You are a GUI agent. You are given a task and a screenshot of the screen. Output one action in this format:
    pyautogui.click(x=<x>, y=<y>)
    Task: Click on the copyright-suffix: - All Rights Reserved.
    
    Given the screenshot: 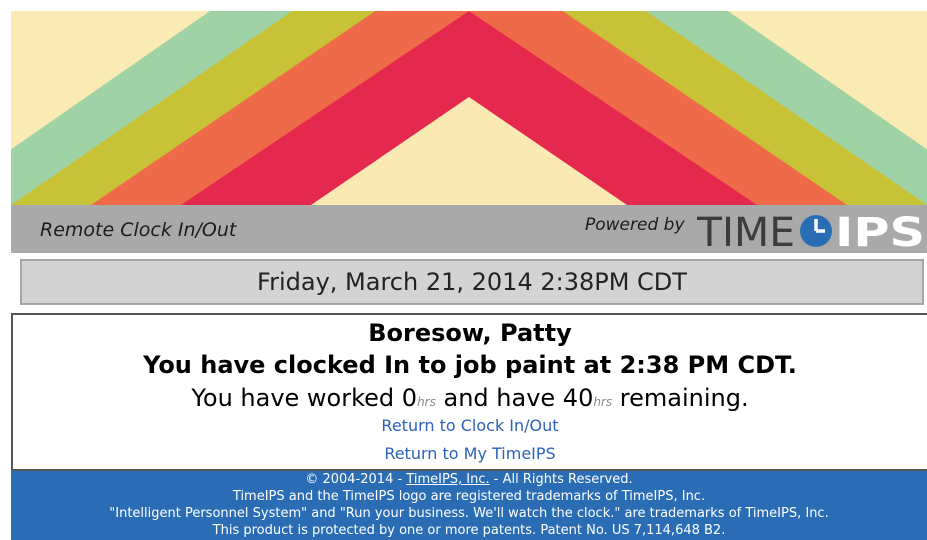 What is the action you would take?
    pyautogui.click(x=561, y=479)
    